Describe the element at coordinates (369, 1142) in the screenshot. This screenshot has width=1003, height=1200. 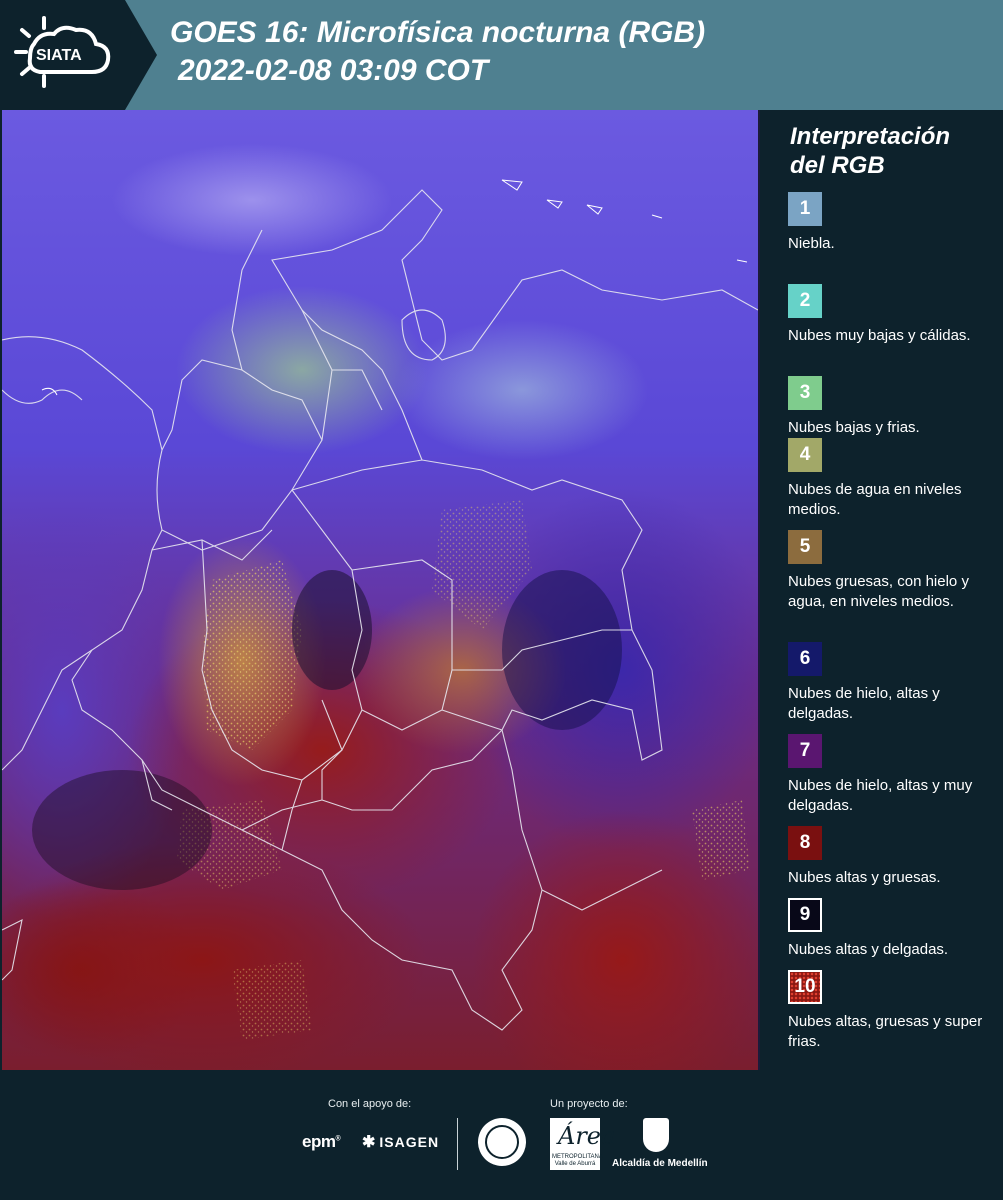
I see `isagen-mark-icon: ✱` at that location.